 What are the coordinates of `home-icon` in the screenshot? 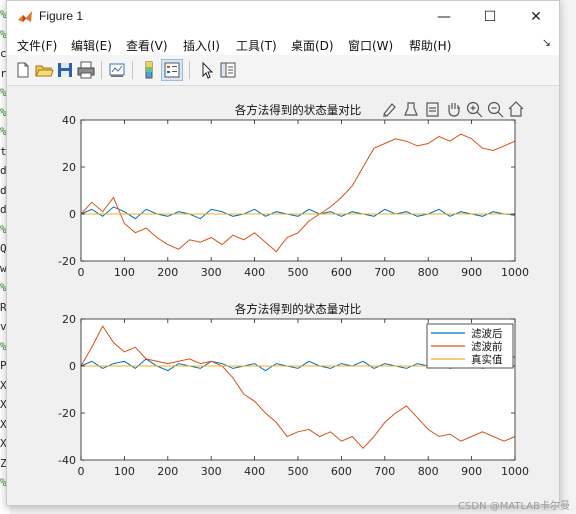 It's located at (516, 109).